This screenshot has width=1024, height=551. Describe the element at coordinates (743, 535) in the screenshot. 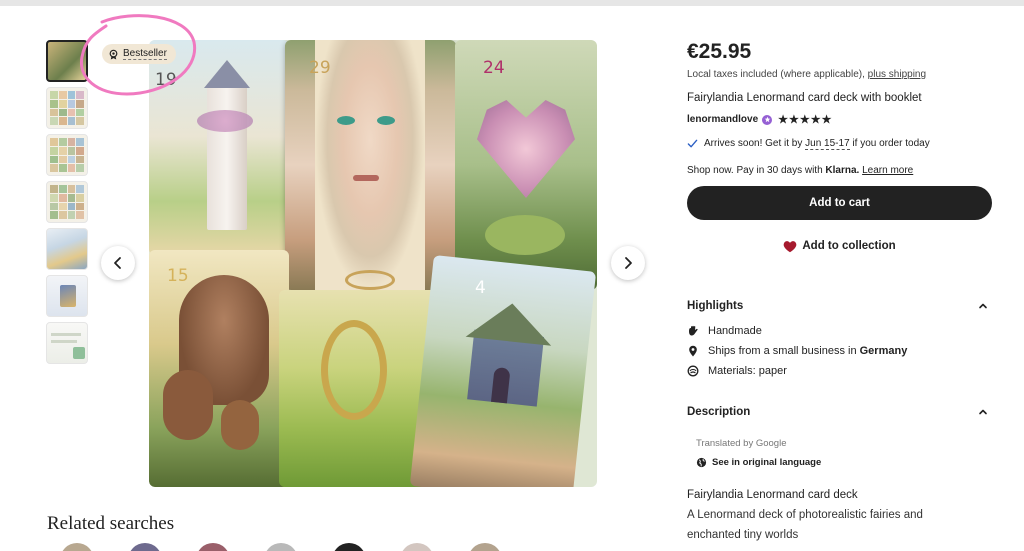

I see `description-line-3: enchanted tiny worlds` at that location.